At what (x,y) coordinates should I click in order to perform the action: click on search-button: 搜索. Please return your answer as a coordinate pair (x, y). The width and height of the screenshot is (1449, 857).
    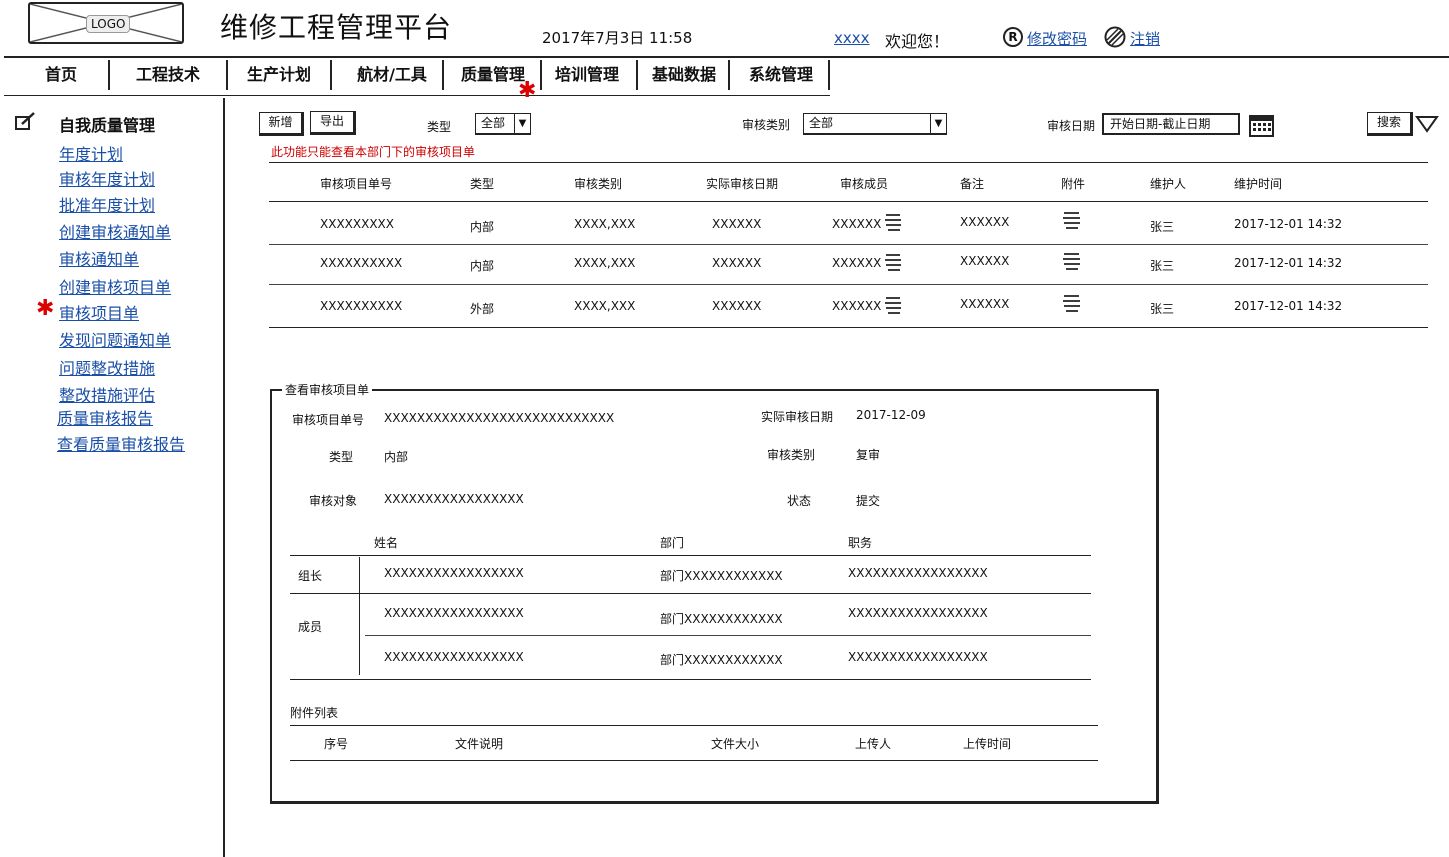
    Looking at the image, I should click on (1390, 124).